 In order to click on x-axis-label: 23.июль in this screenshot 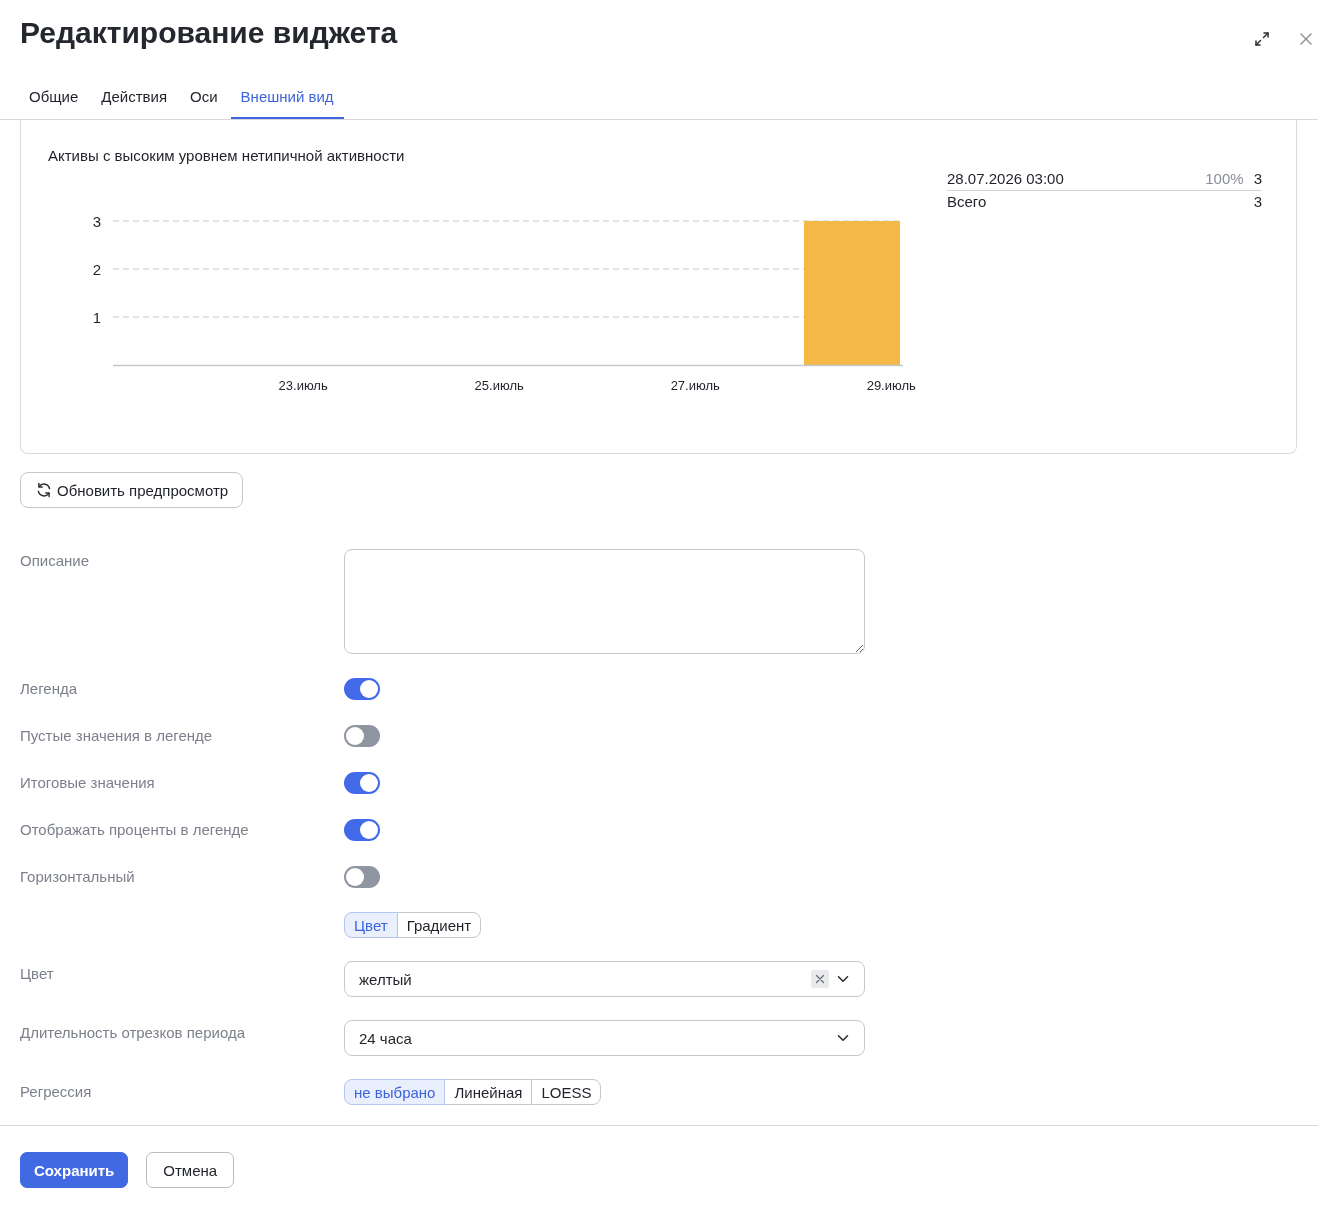, I will do `click(303, 385)`.